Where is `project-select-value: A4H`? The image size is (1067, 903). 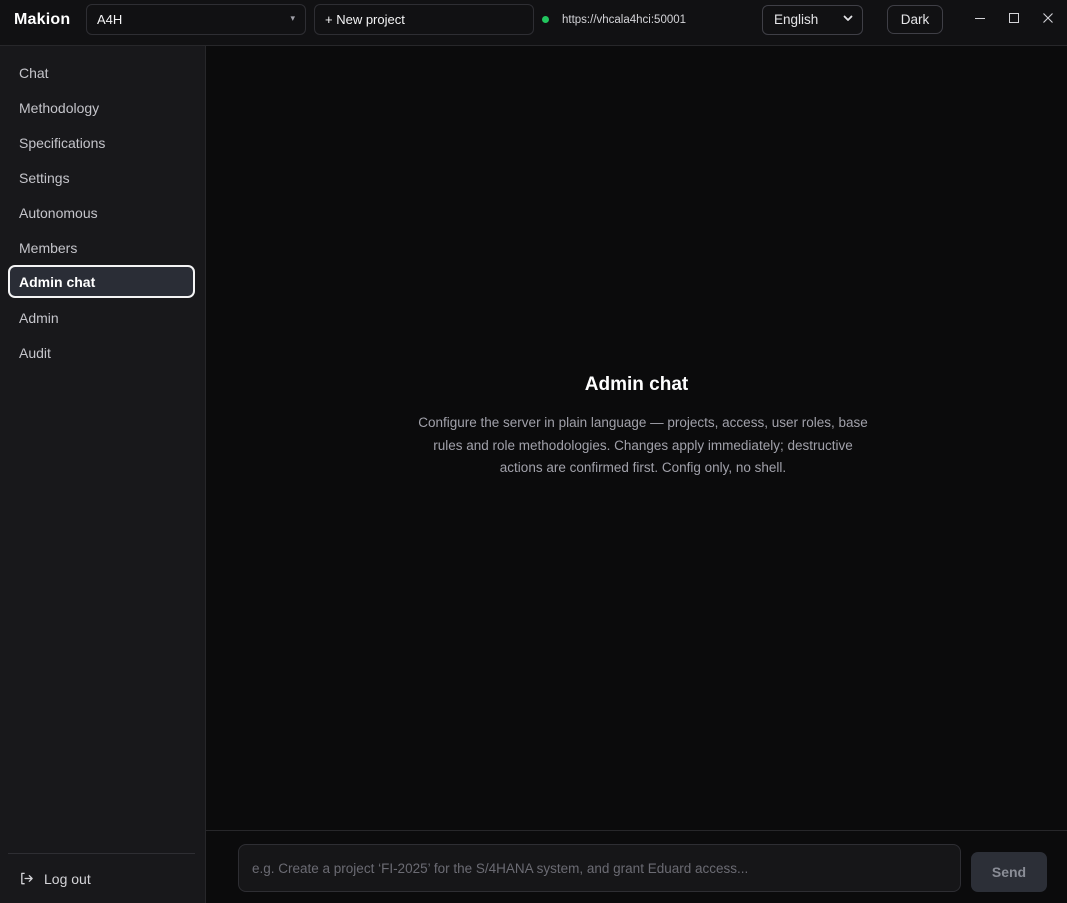
project-select-value: A4H is located at coordinates (110, 19).